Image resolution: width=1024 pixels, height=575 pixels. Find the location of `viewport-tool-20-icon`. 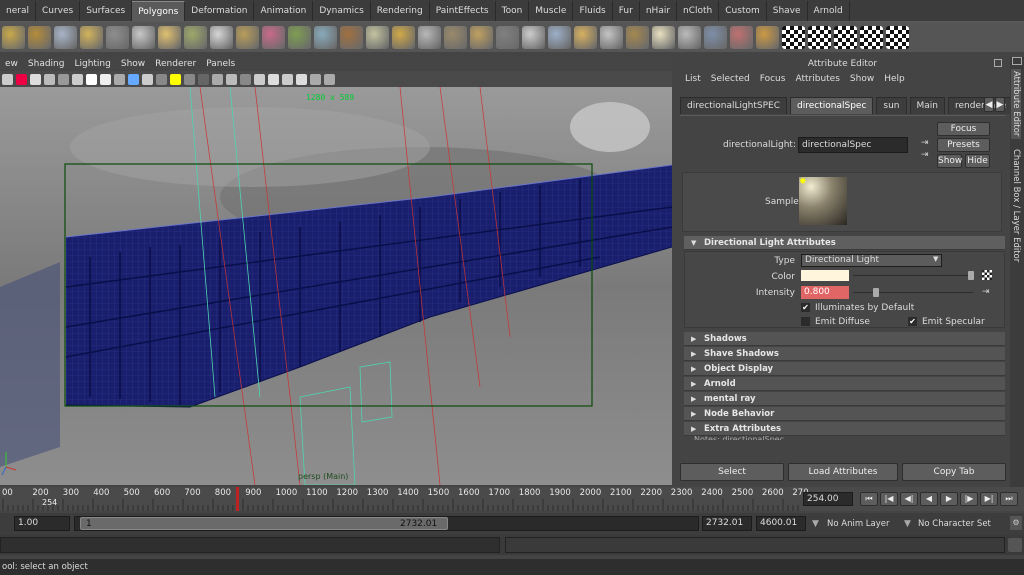

viewport-tool-20-icon is located at coordinates (273, 79).